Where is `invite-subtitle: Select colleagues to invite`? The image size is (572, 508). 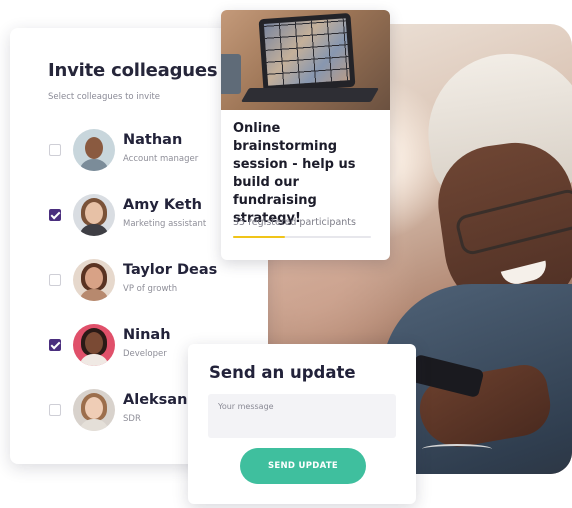
invite-subtitle: Select colleagues to invite is located at coordinates (104, 97).